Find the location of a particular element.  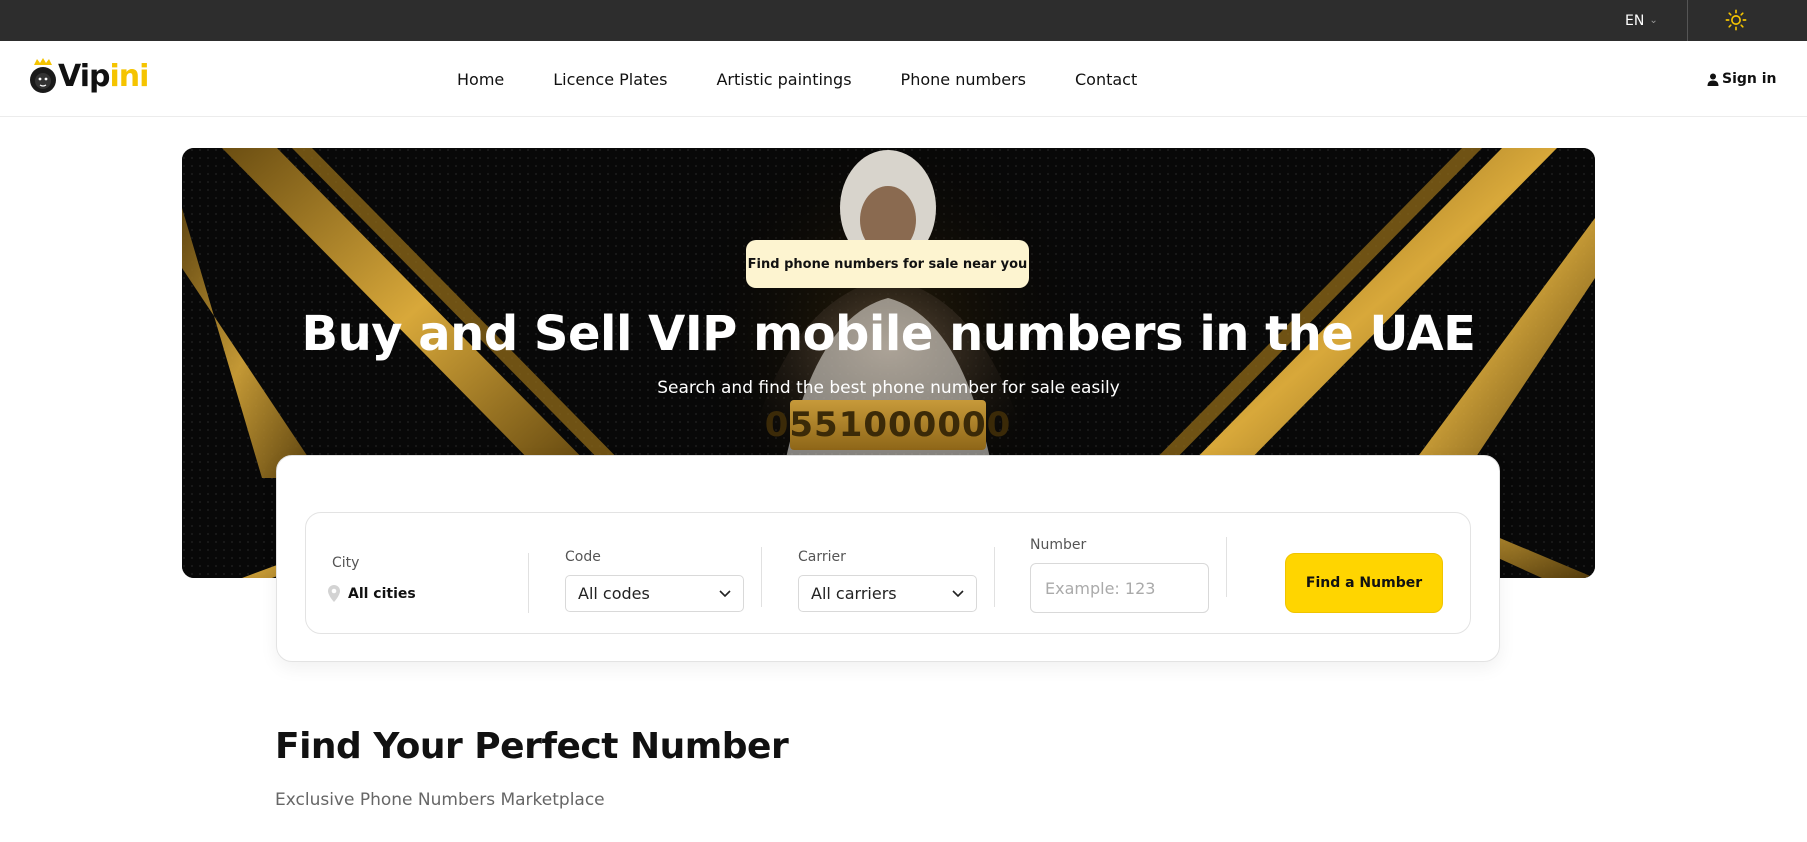

nav-phone-numbers: Phone numbers is located at coordinates (963, 79).